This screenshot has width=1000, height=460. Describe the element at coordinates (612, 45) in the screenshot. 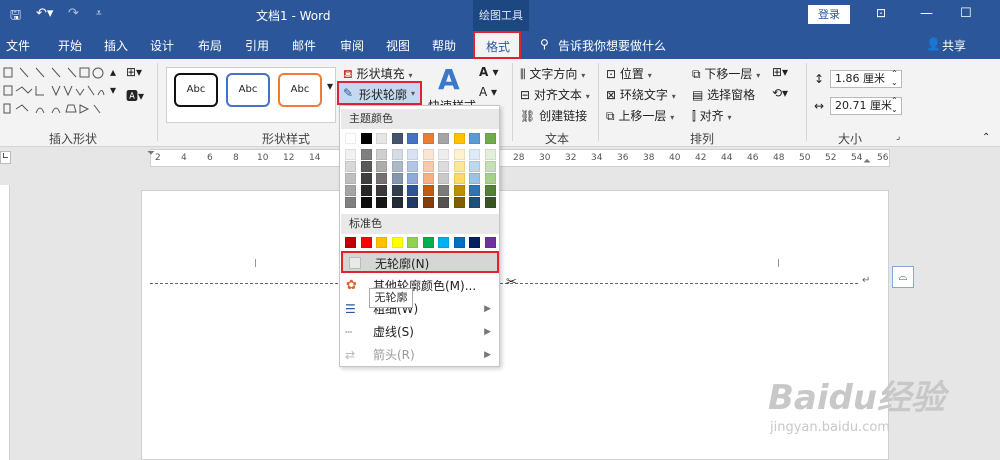

I see `tell-me-search: 告诉我你想要做什么` at that location.